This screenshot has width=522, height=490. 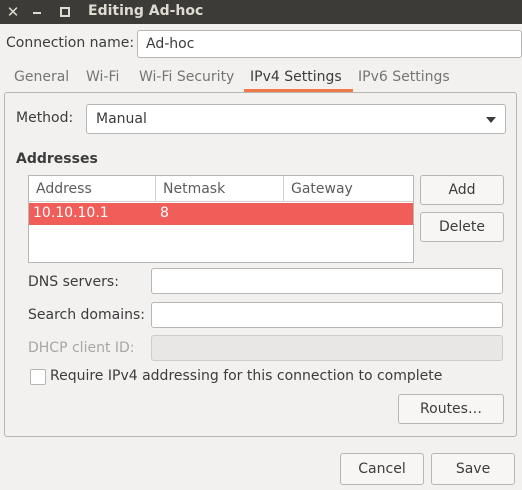 I want to click on dns-servers-label: DNS servers:, so click(x=73, y=282).